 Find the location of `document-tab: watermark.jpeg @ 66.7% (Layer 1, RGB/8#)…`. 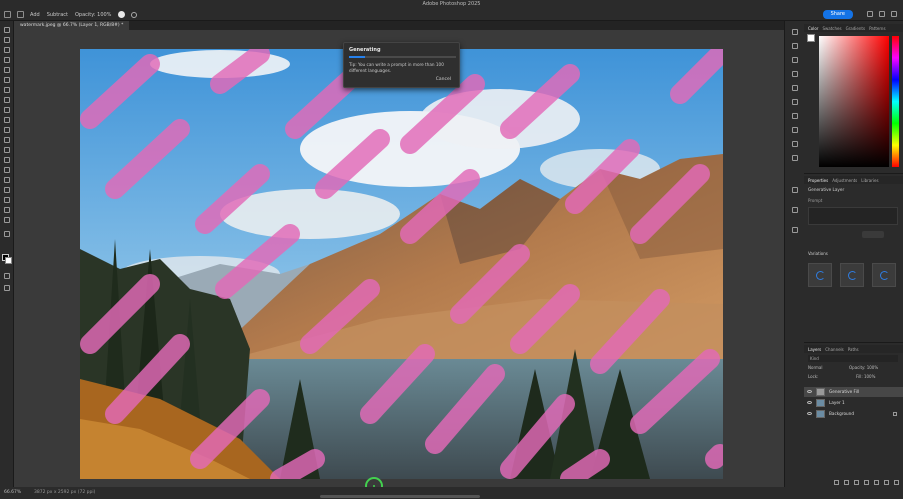

document-tab: watermark.jpeg @ 66.7% (Layer 1, RGB/8#)… is located at coordinates (72, 25).